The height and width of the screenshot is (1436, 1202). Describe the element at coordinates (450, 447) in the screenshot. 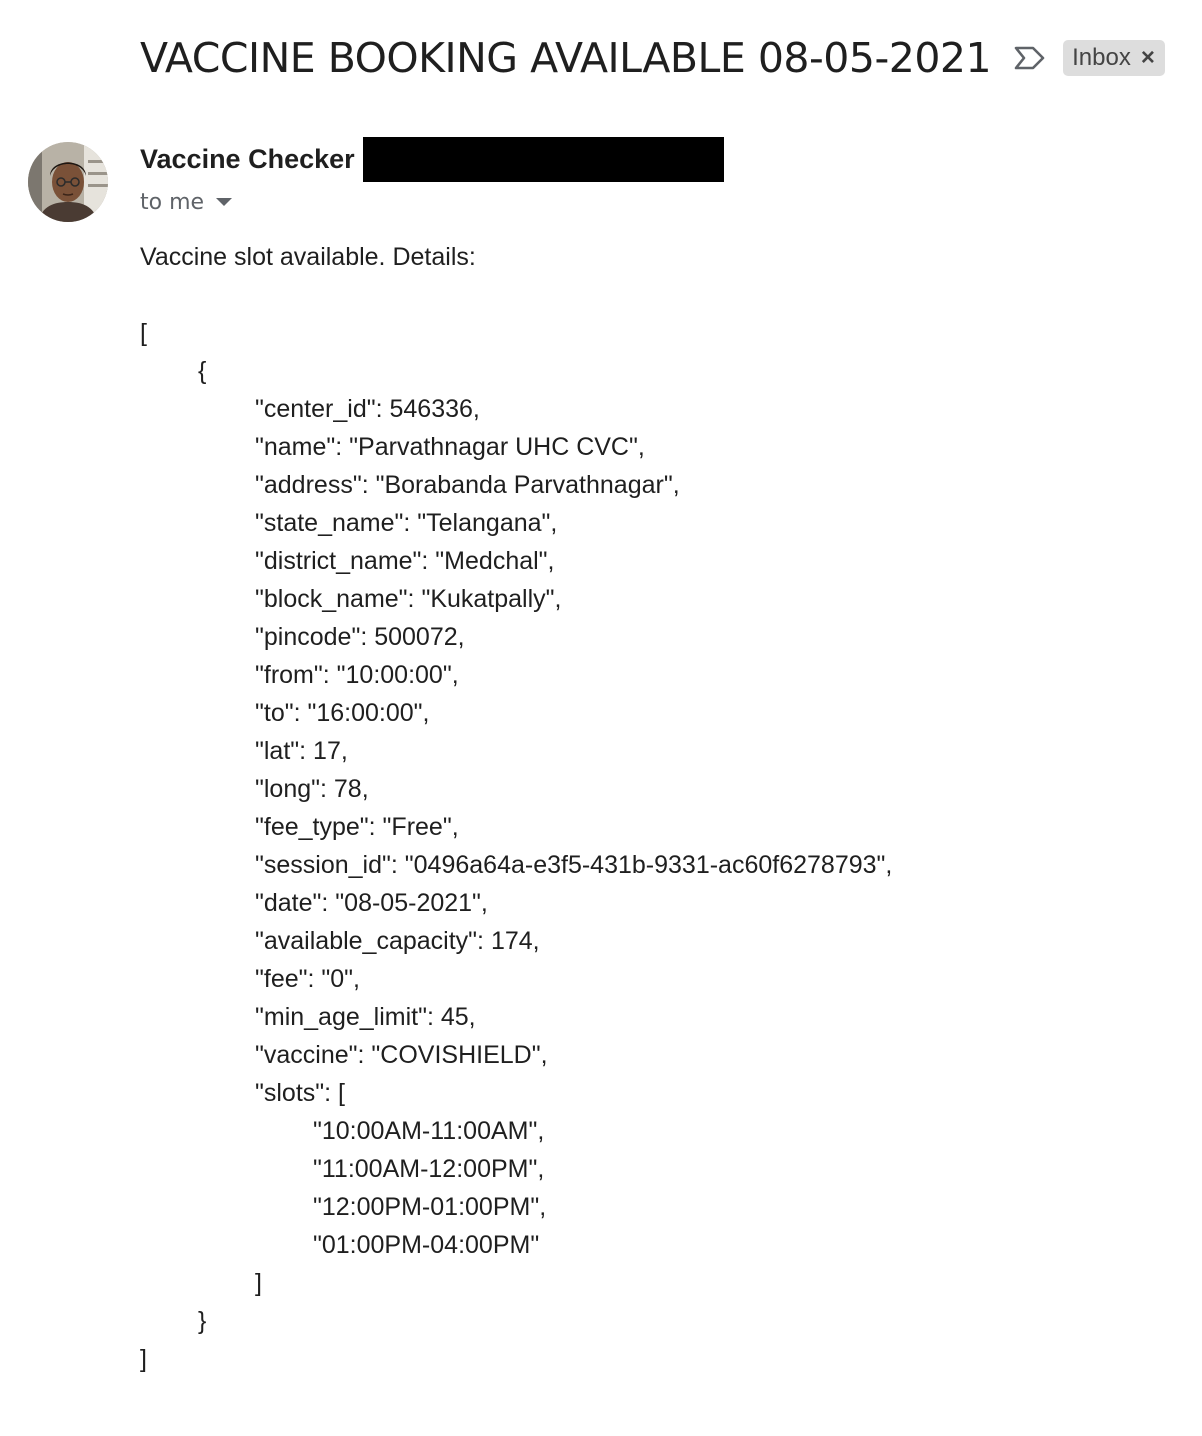

I see `json-line: "name": "Parvathnagar UHC CVC",` at that location.